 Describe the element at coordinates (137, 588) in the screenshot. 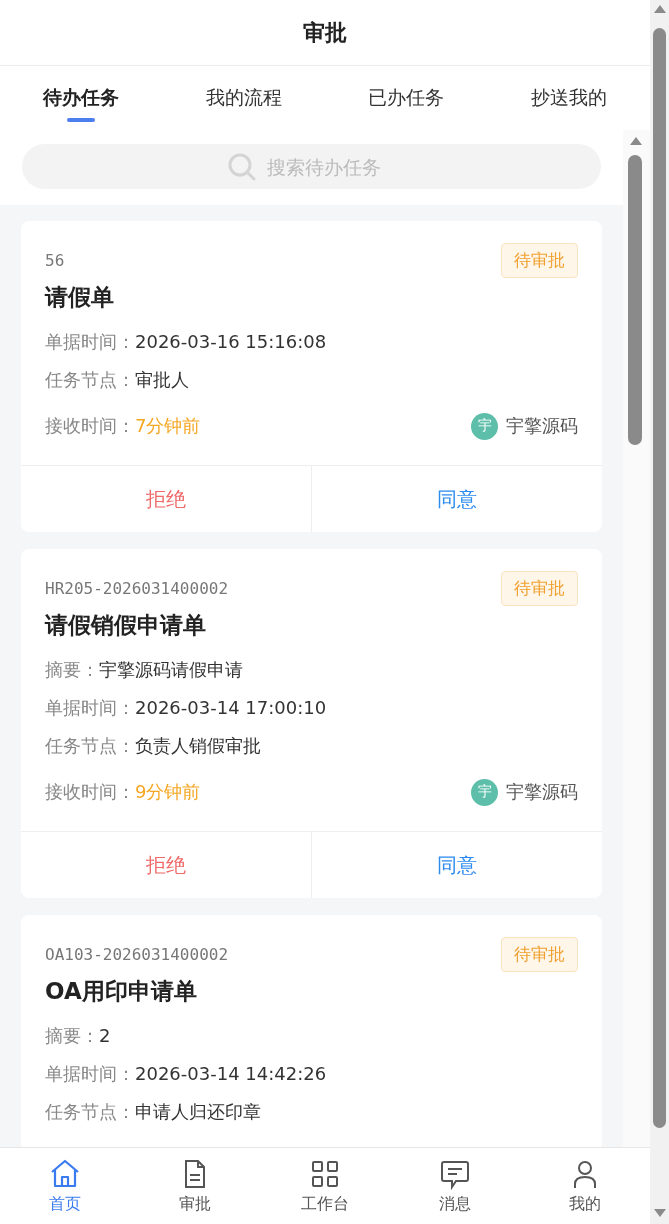

I see `task-code: HR205-2026031400002` at that location.